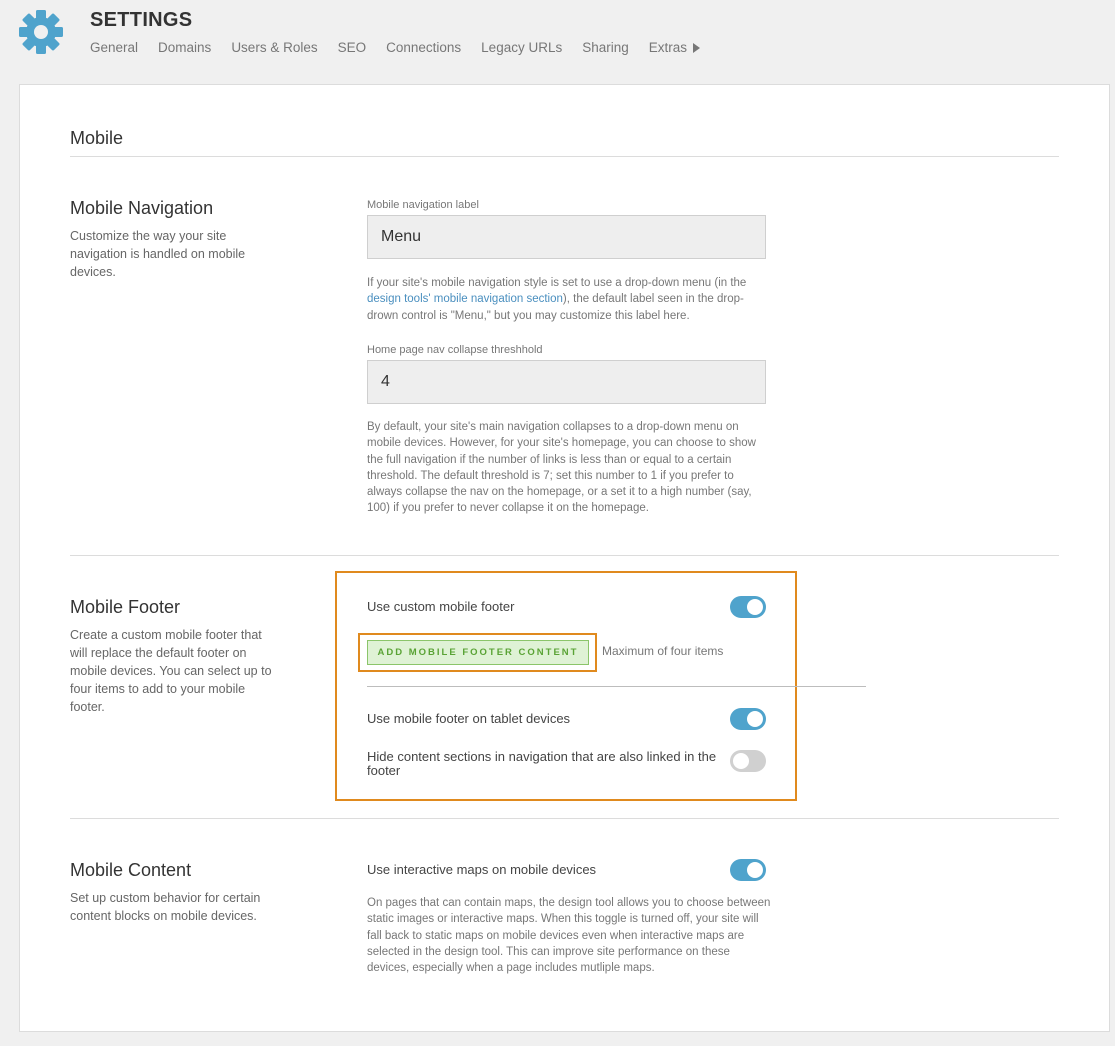 This screenshot has width=1115, height=1046. What do you see at coordinates (352, 47) in the screenshot?
I see `tab-seo: SEO` at bounding box center [352, 47].